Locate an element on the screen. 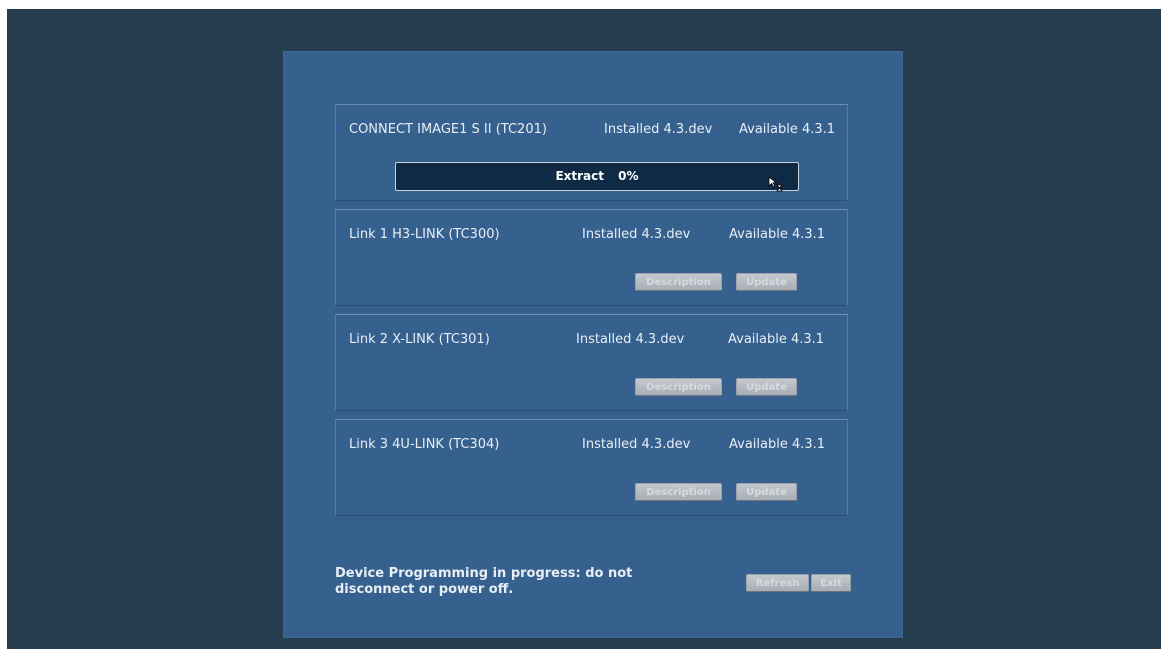 The height and width of the screenshot is (654, 1166). device-name: CONNECT IMAGE1 S II (TC201) is located at coordinates (448, 129).